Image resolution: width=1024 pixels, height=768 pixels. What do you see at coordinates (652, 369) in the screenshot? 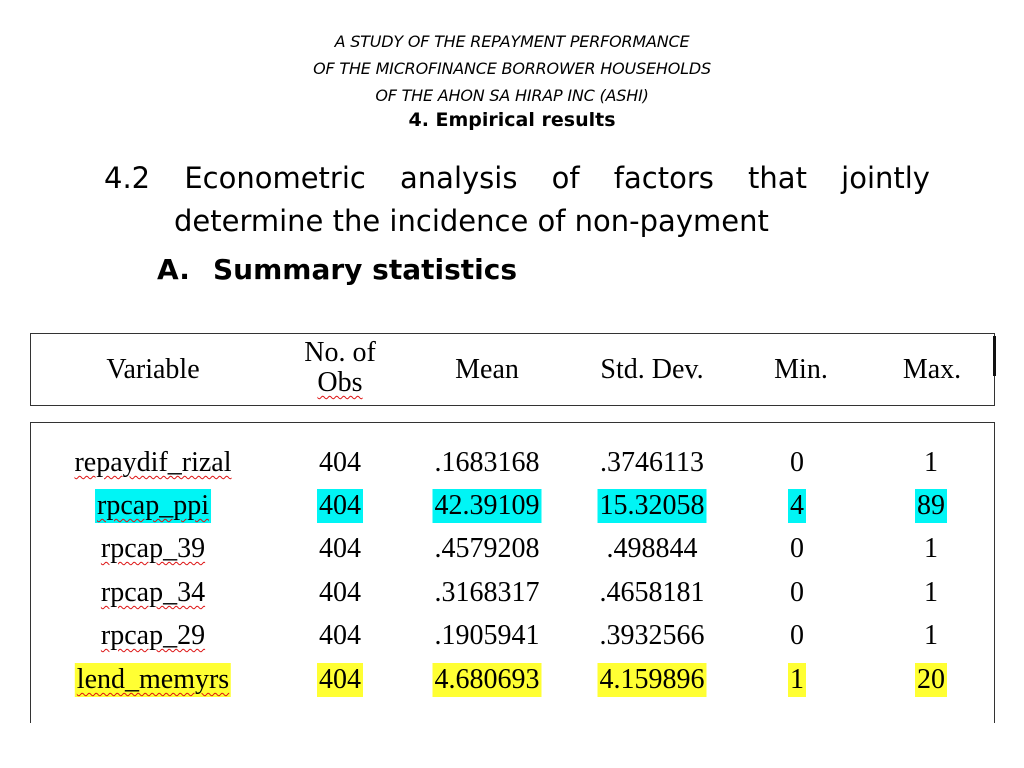
I see `col-header-std-dev: Std. Dev.` at bounding box center [652, 369].